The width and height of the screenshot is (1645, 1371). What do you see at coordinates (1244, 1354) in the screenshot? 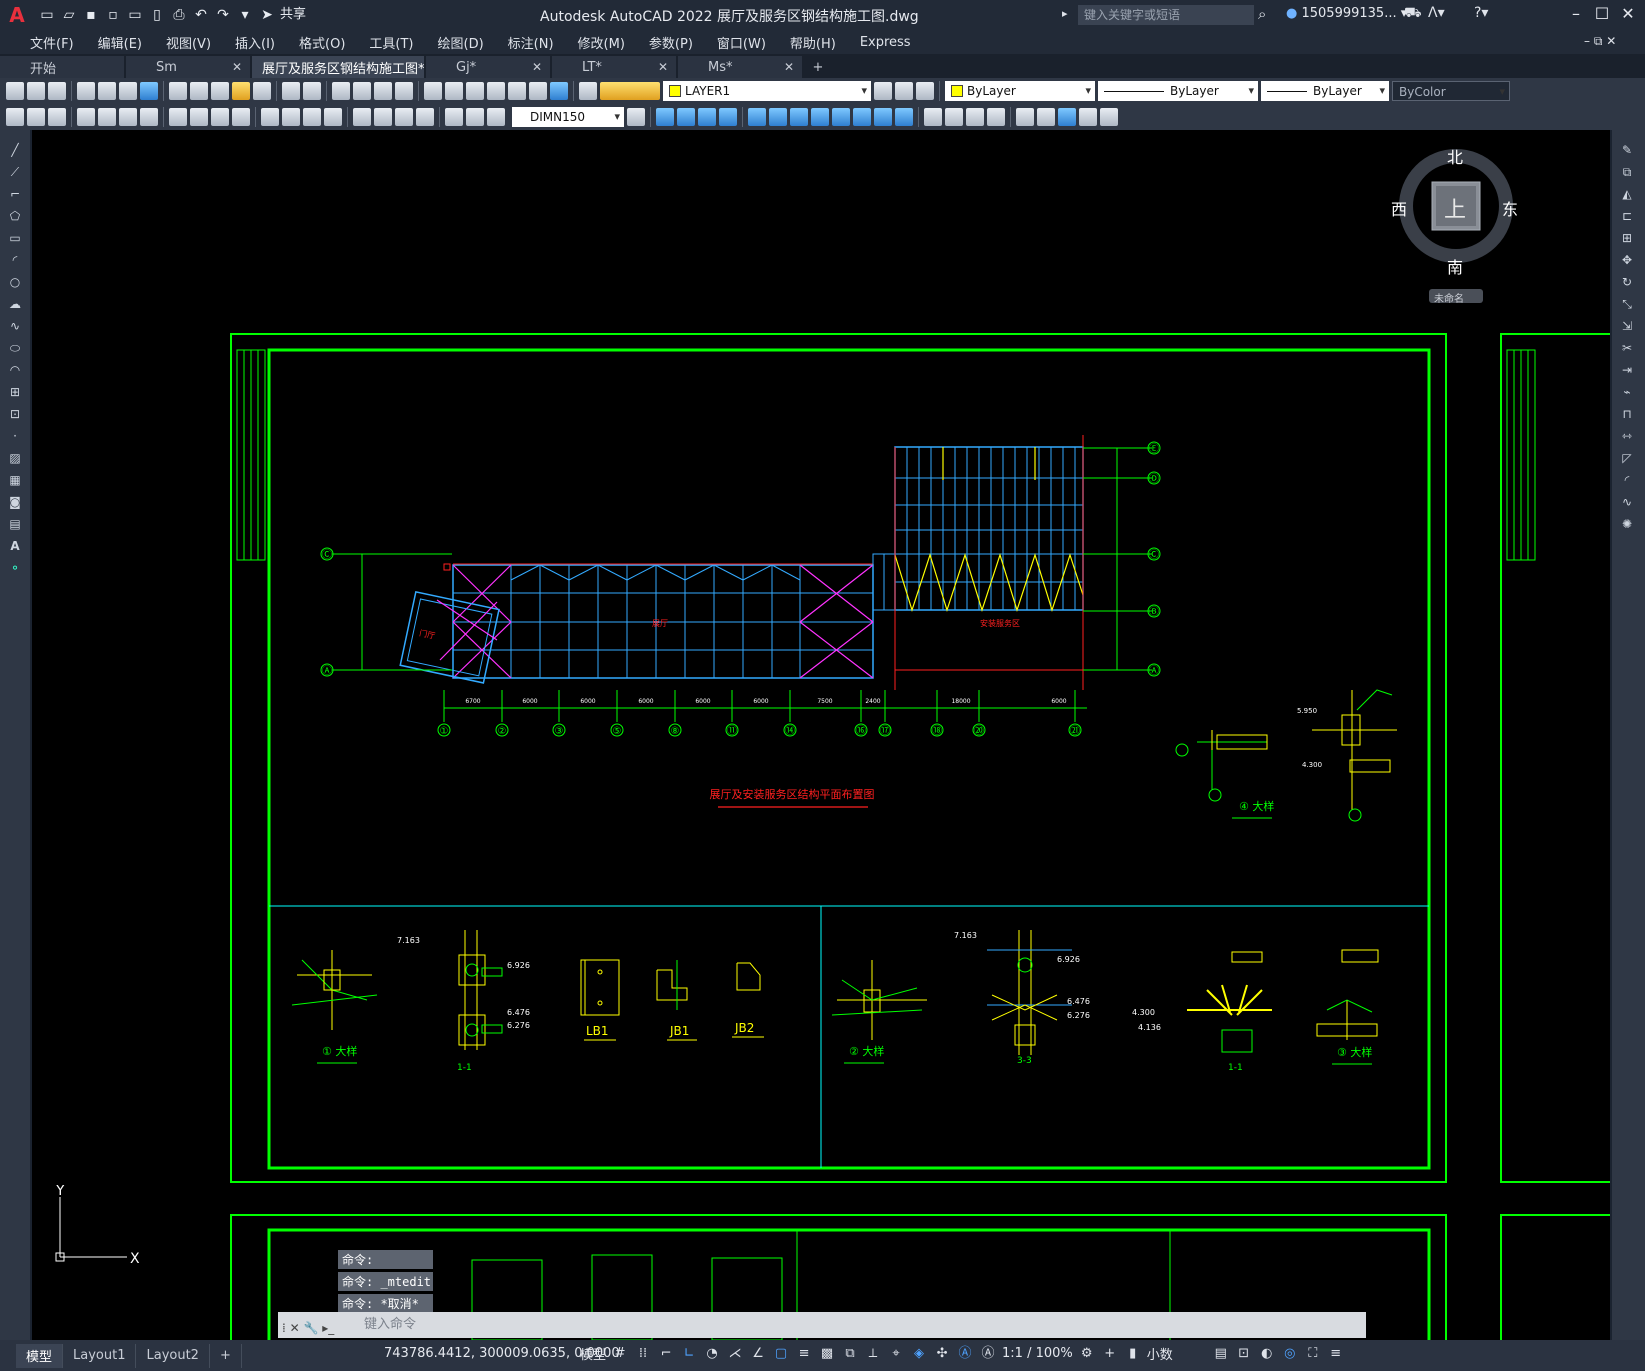
I see `lock-ui-icon: ⊡` at bounding box center [1244, 1354].